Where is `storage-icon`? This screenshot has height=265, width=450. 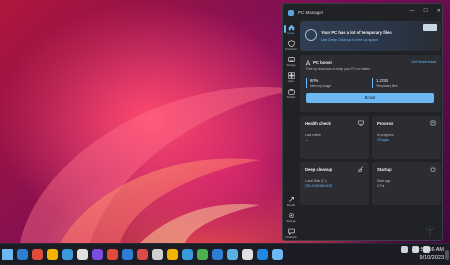 storage-icon is located at coordinates (291, 59).